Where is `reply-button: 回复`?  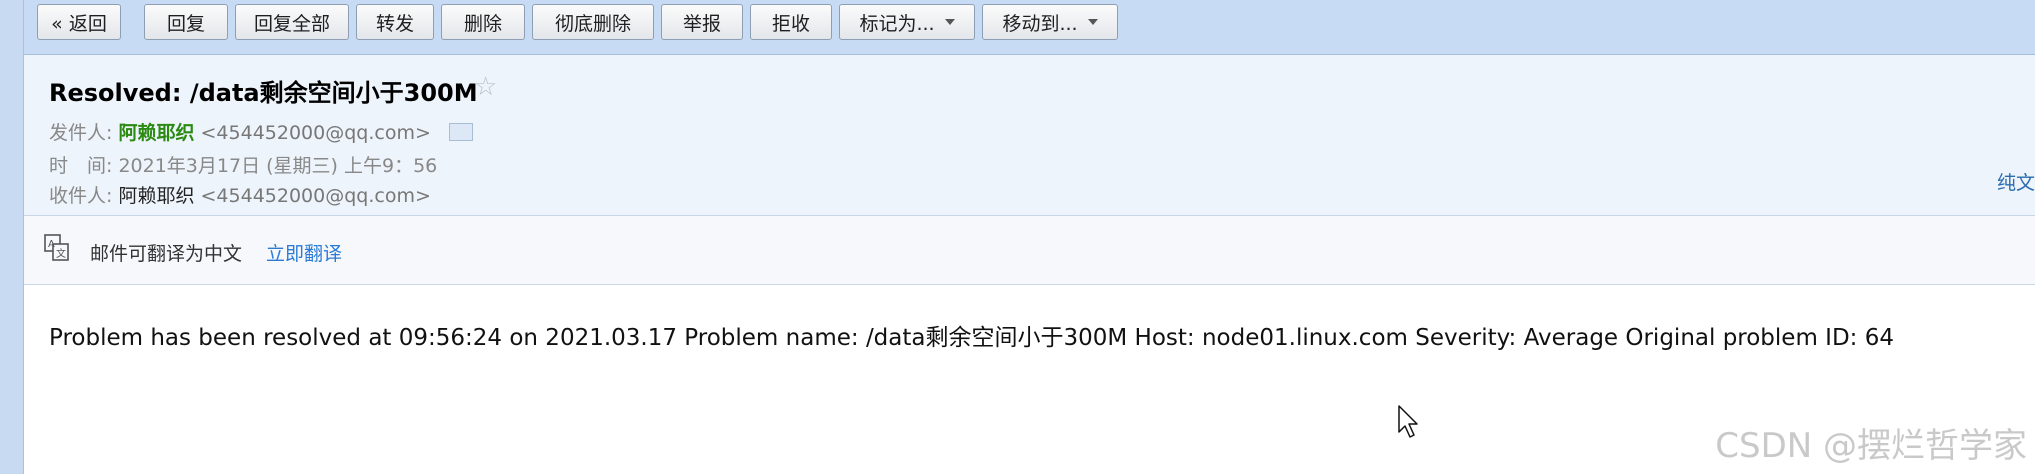
reply-button: 回复 is located at coordinates (186, 22).